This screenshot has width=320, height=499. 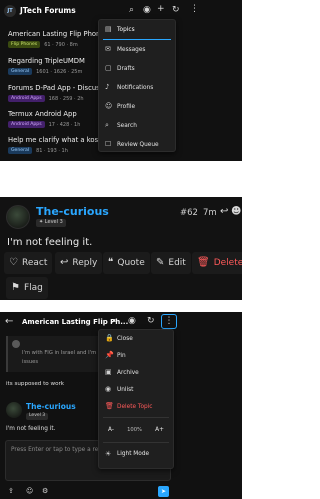 I want to click on menu-item-messages: ✉ Messages, so click(x=137, y=49).